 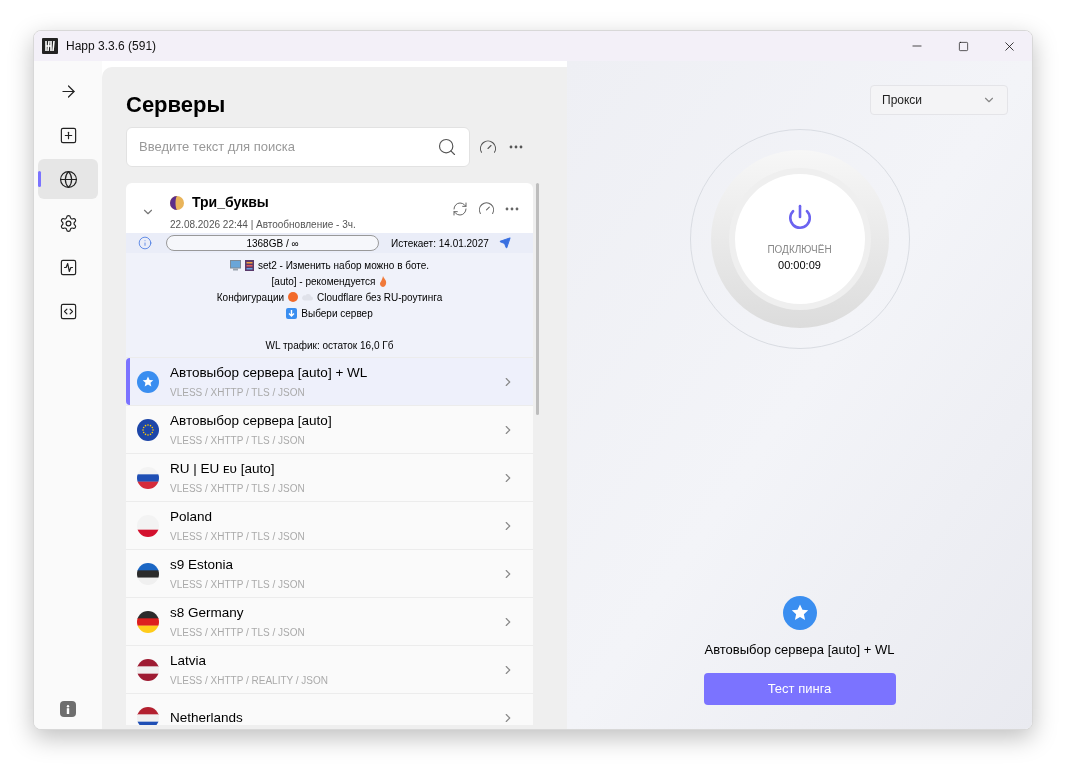 I want to click on description-line: WL трафик: остаток 16,0 Гб, so click(x=329, y=345).